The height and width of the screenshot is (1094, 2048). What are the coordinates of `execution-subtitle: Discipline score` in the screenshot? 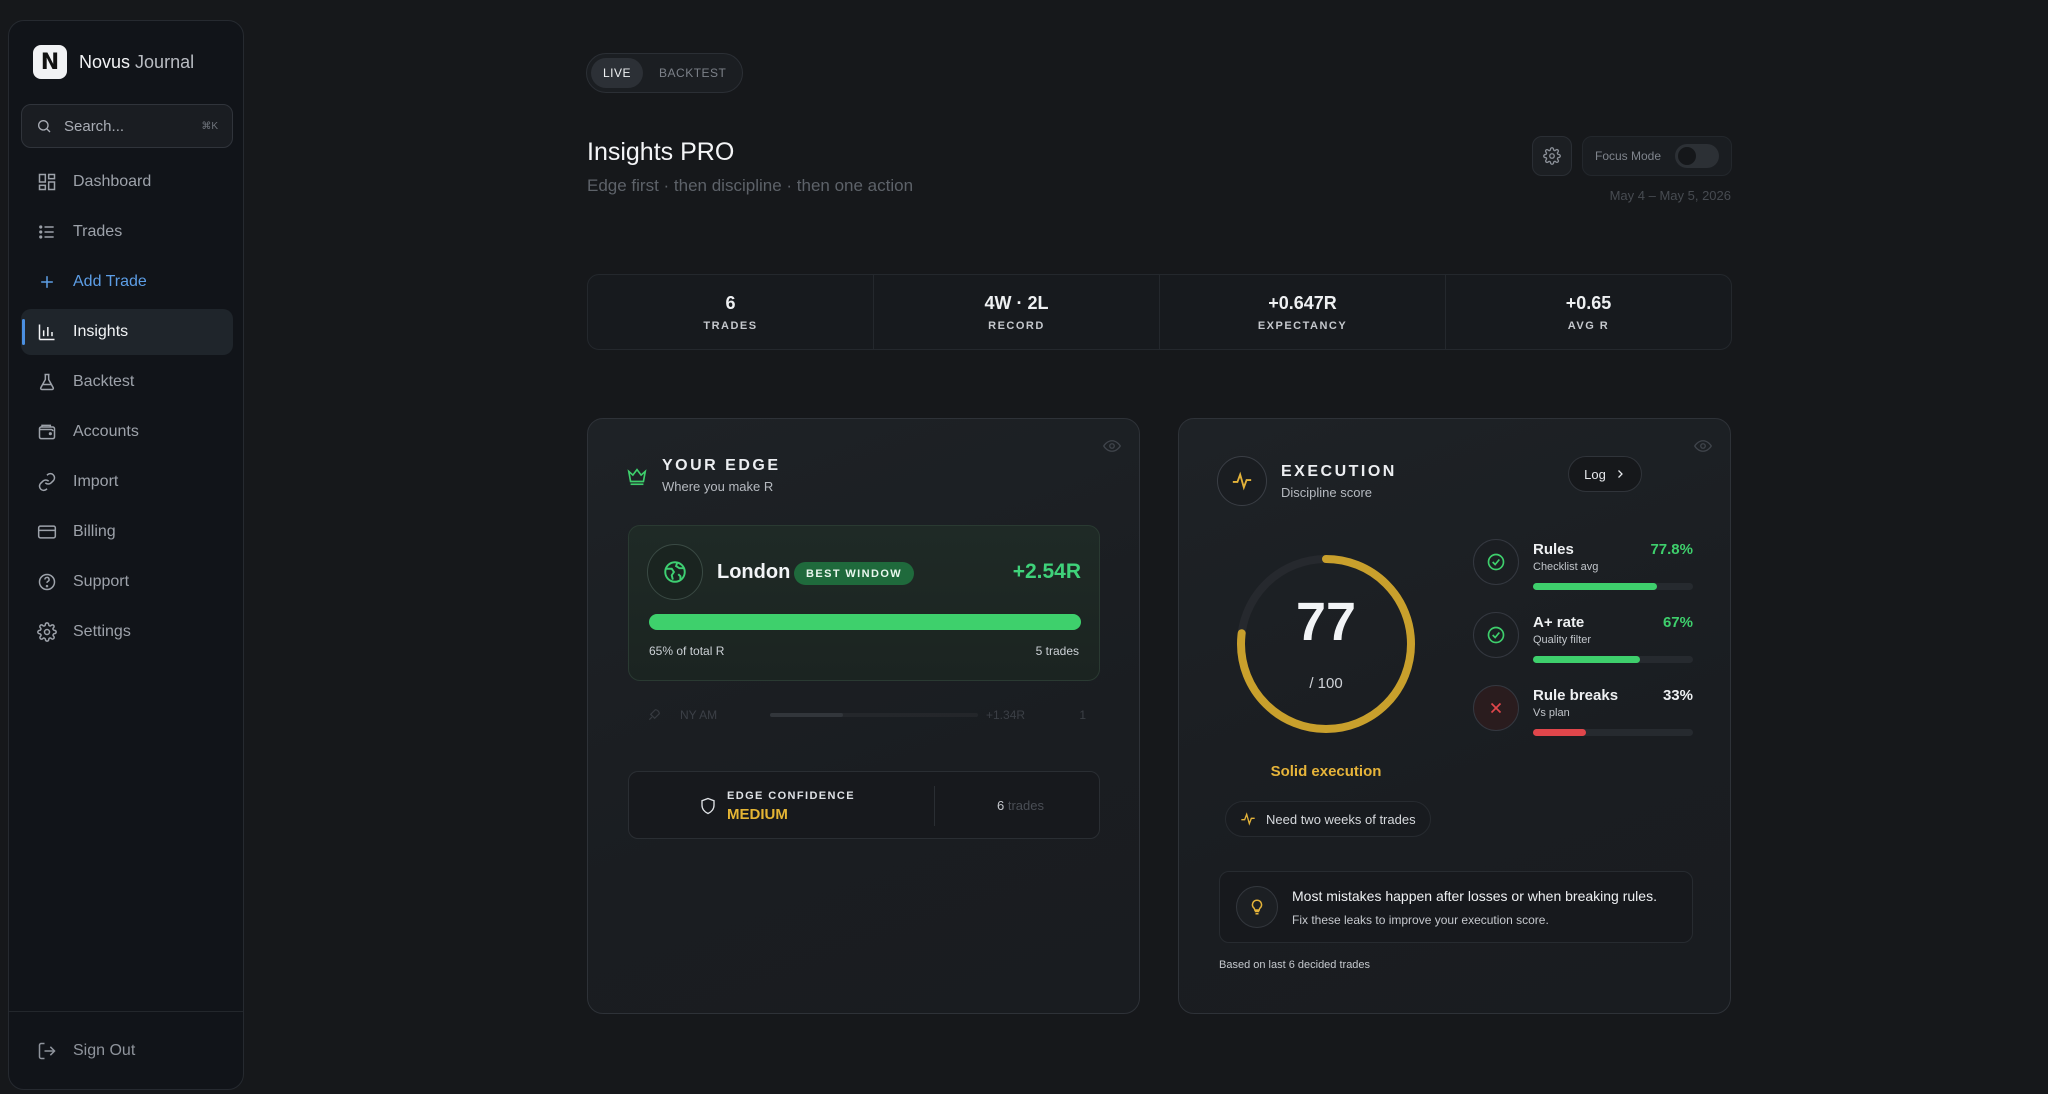 It's located at (1327, 492).